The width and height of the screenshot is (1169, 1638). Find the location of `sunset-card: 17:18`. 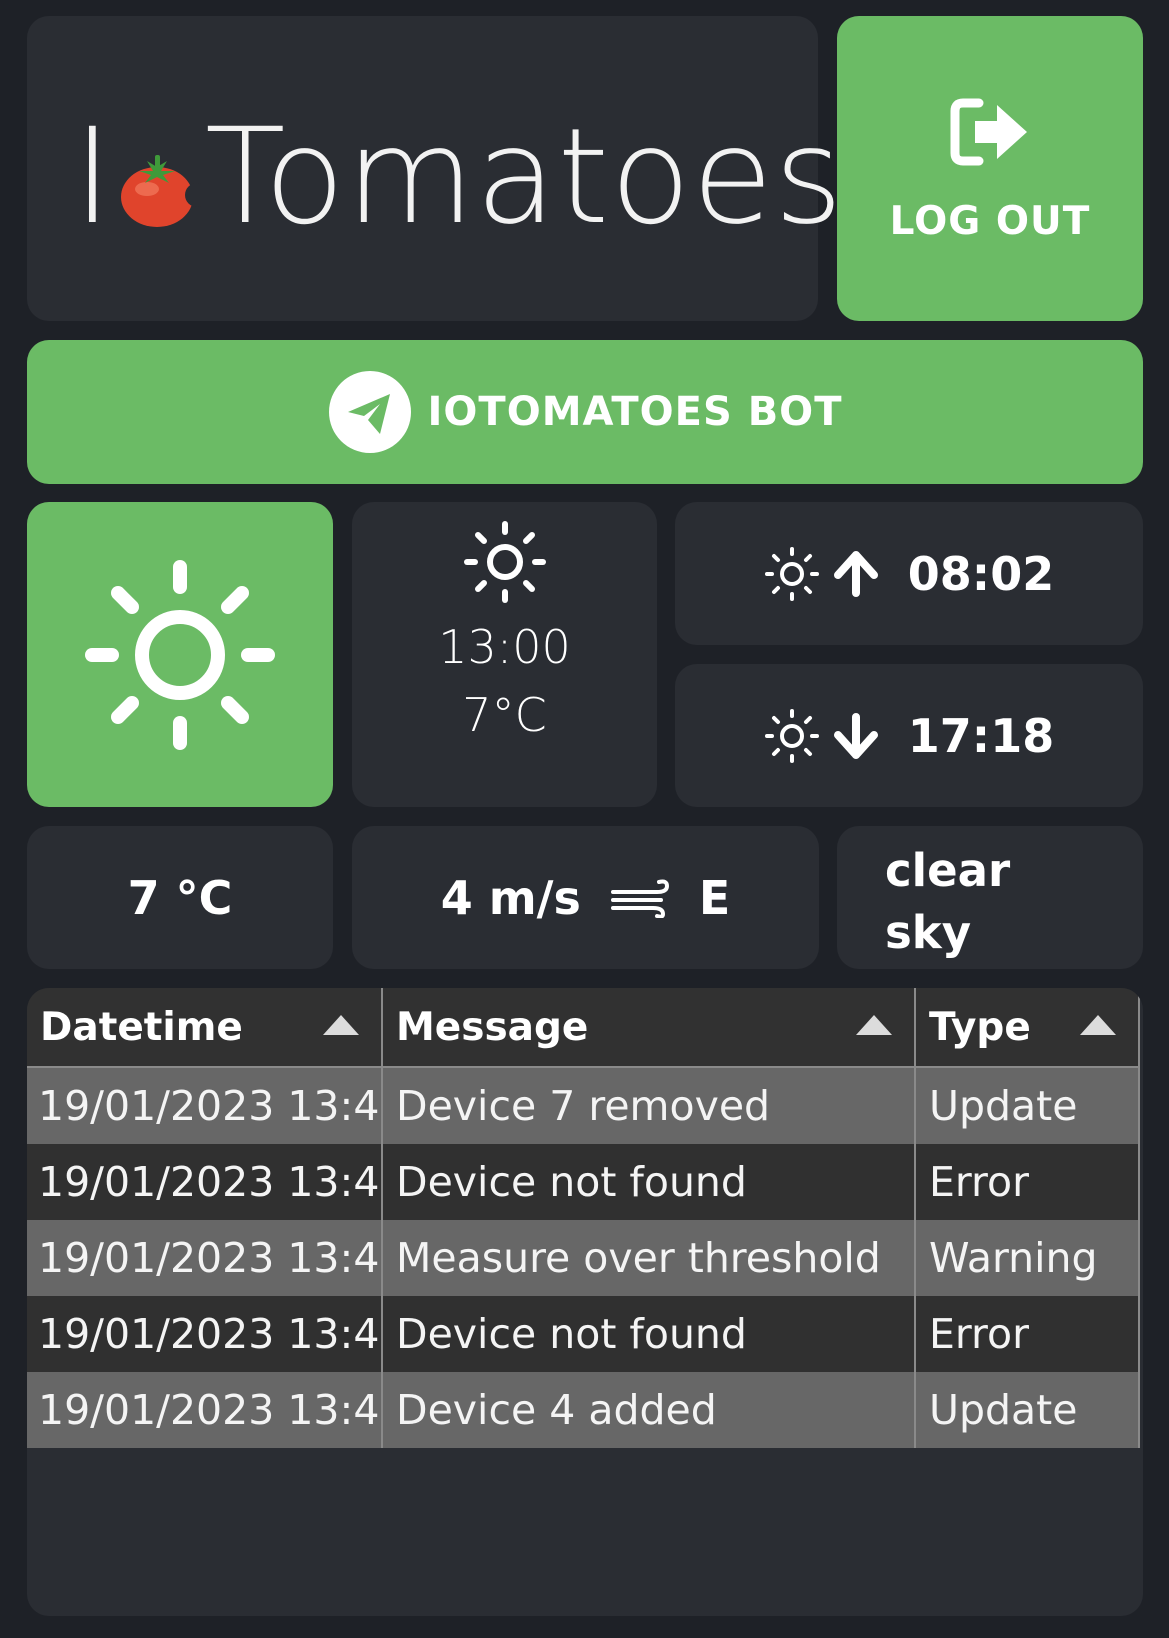

sunset-card: 17:18 is located at coordinates (909, 735).